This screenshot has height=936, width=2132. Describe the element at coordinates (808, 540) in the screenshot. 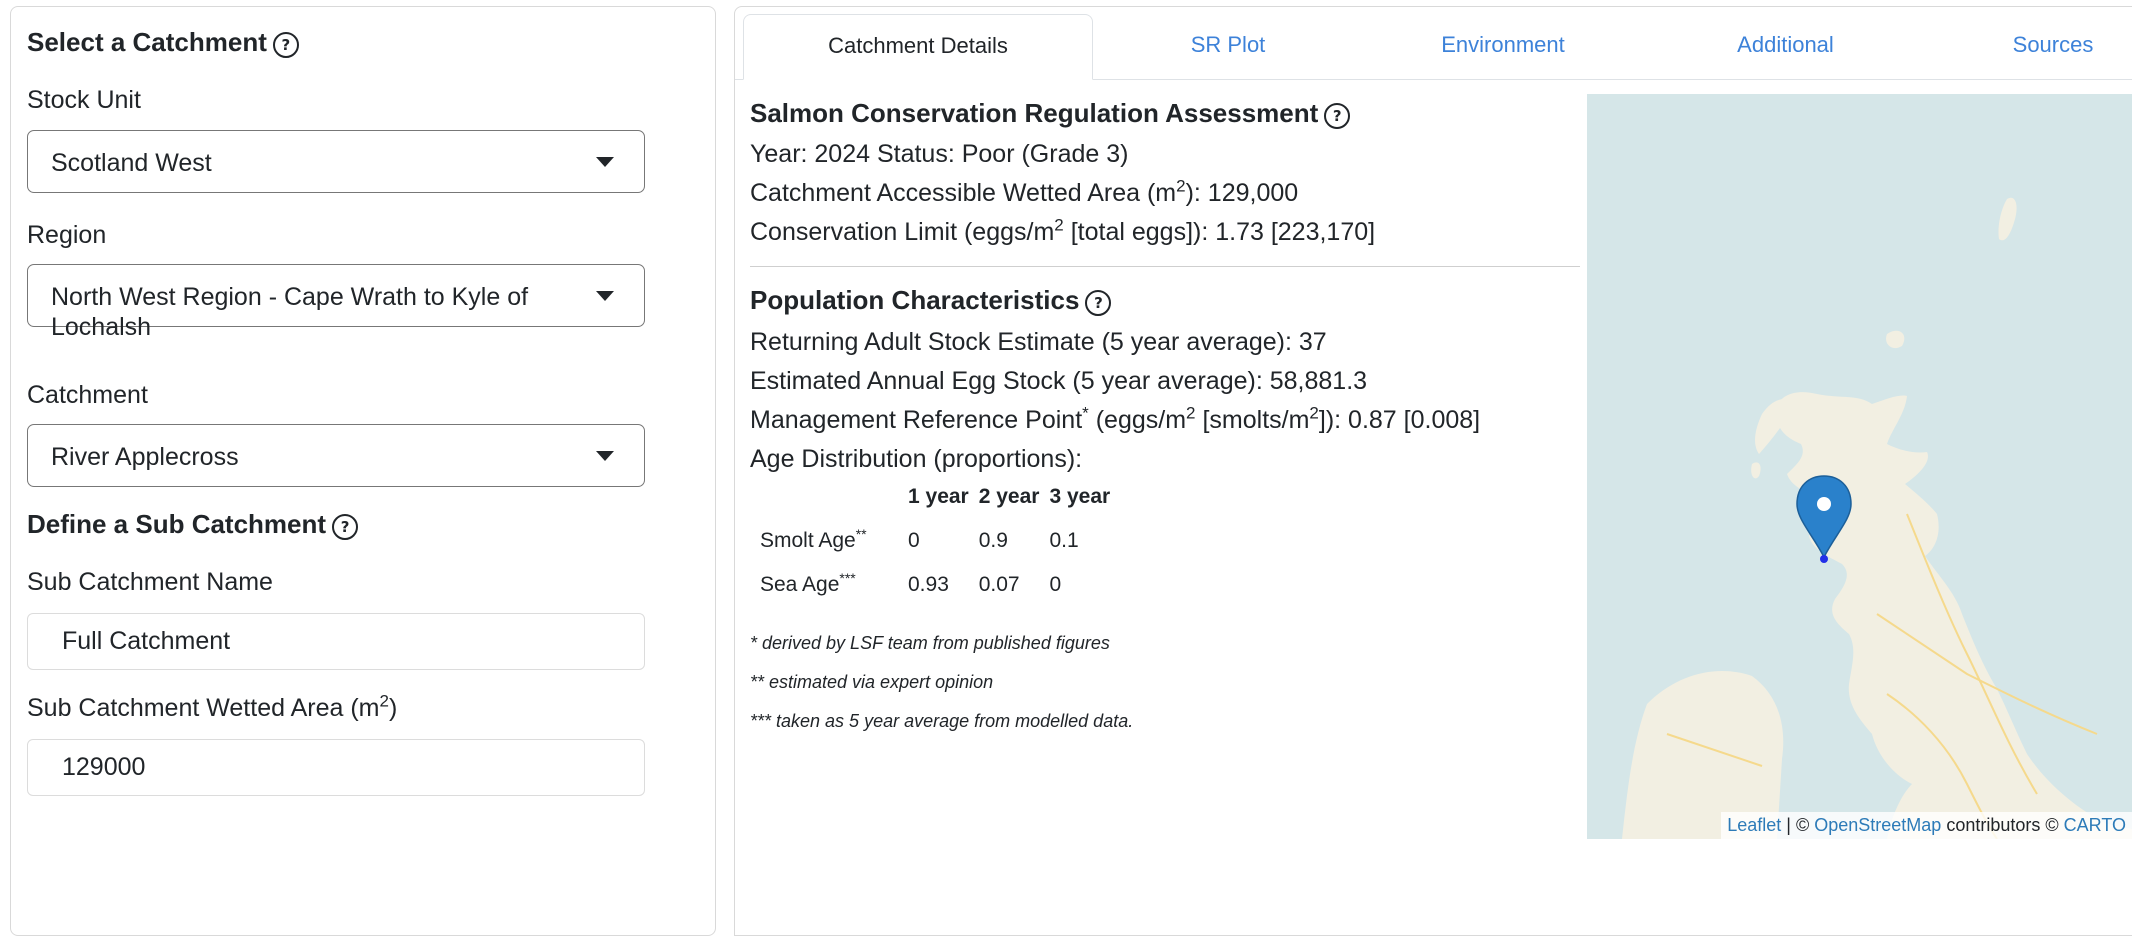

I see `text: Smolt Age` at that location.